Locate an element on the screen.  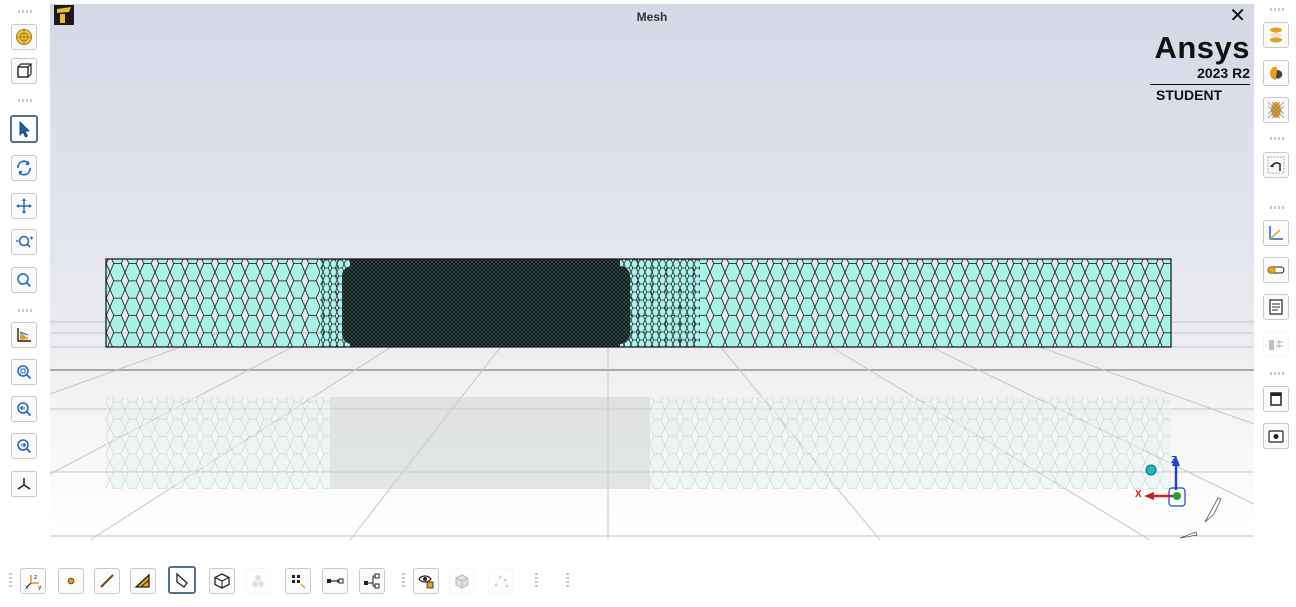
face-select-button is located at coordinates (143, 581).